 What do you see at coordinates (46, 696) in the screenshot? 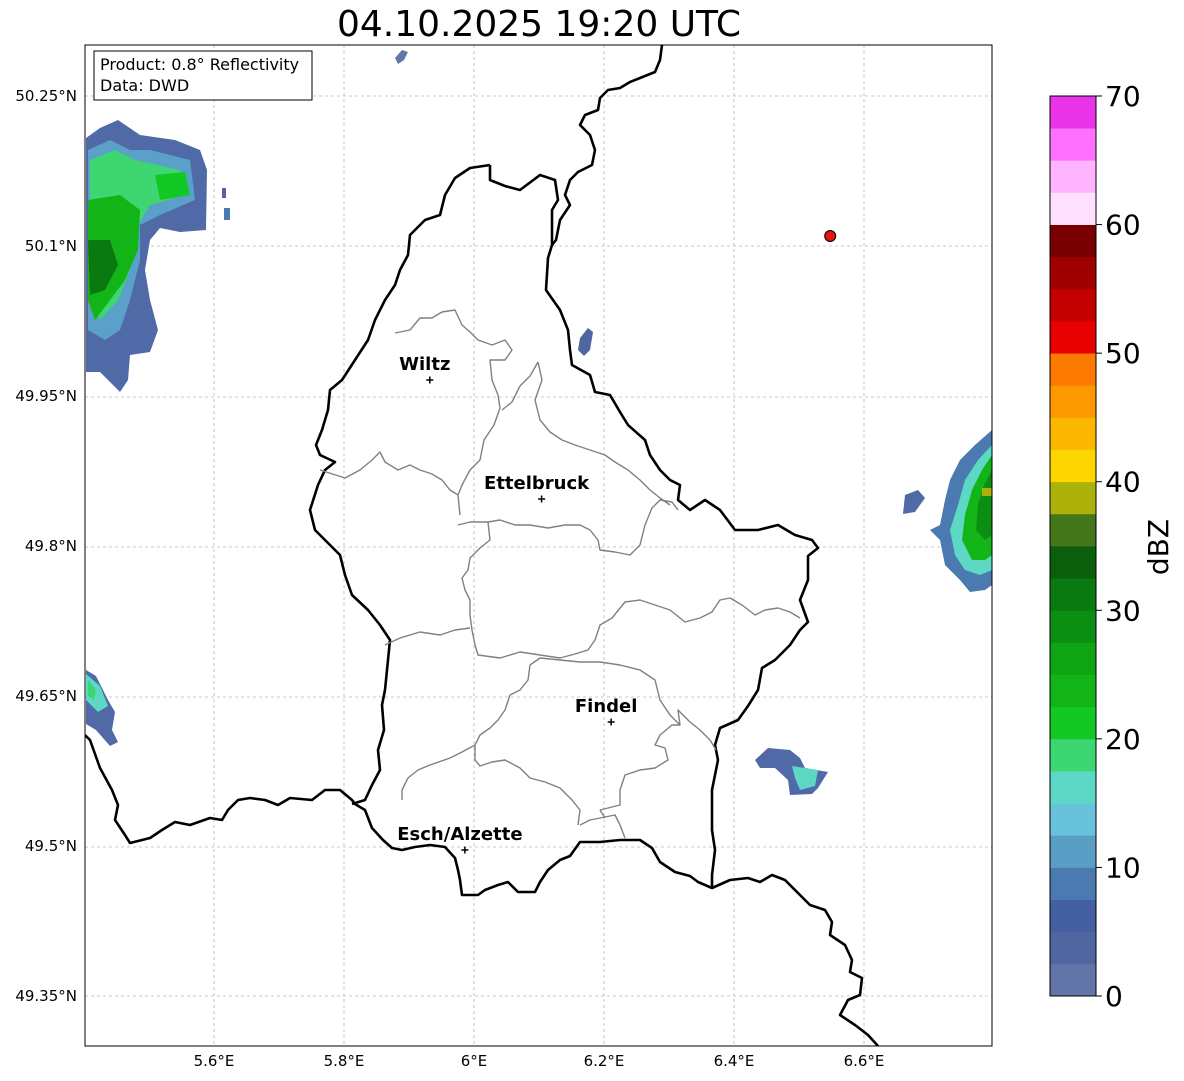
I see `lat-tick-label: 49.65°N` at bounding box center [46, 696].